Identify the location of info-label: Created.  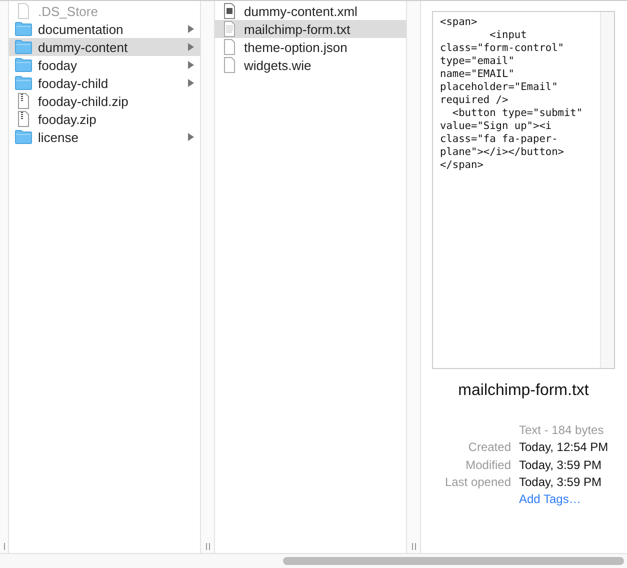
(489, 447).